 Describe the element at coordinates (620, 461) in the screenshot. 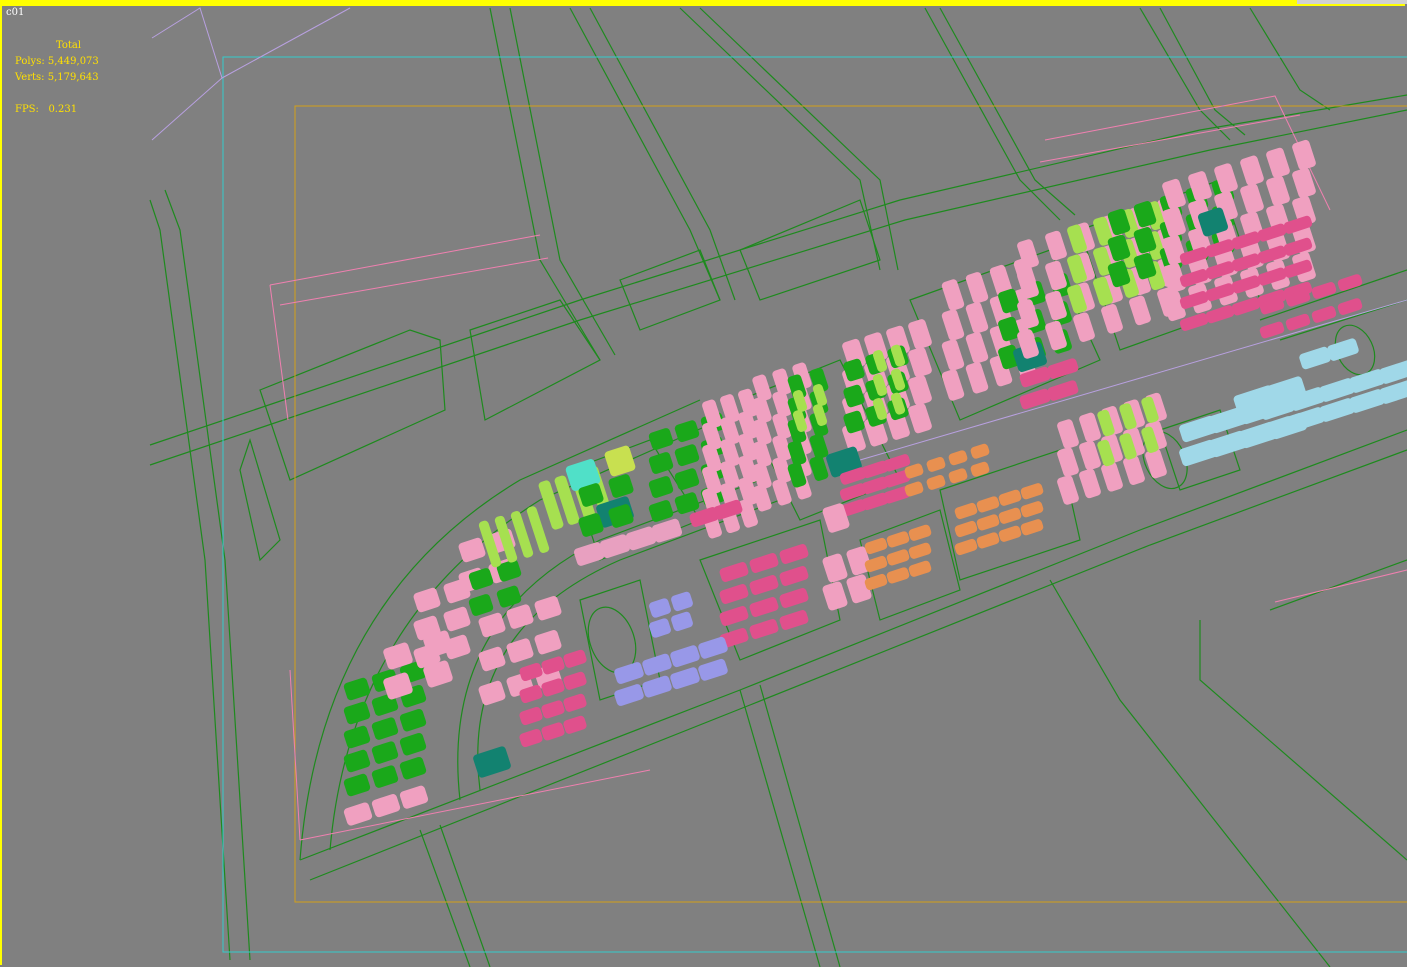

I see `building-tower` at that location.